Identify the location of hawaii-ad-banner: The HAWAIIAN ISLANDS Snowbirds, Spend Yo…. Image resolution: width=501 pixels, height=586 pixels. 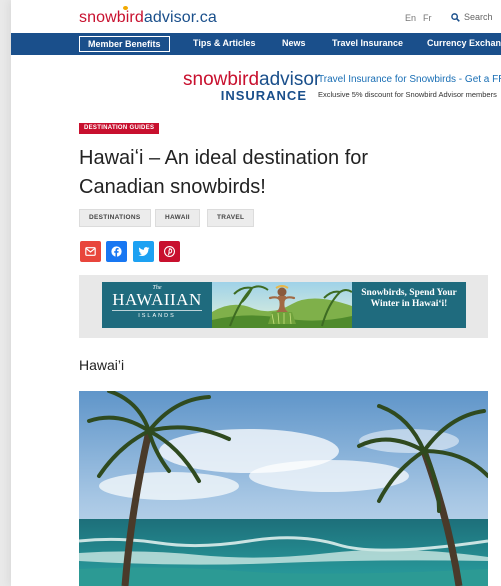
(284, 305).